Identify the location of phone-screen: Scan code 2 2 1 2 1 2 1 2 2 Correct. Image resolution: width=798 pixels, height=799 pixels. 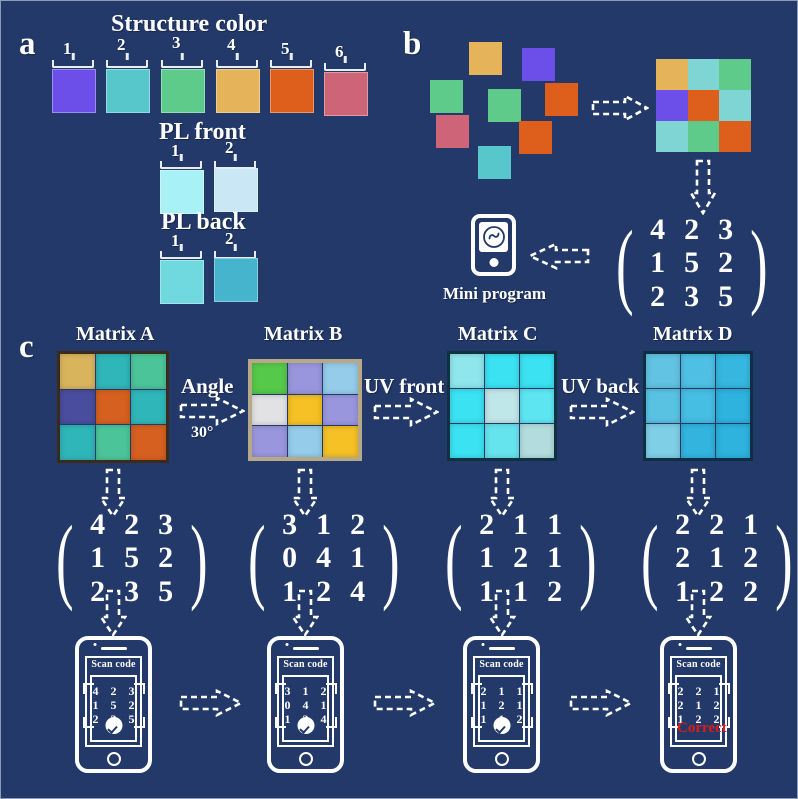
(698, 701).